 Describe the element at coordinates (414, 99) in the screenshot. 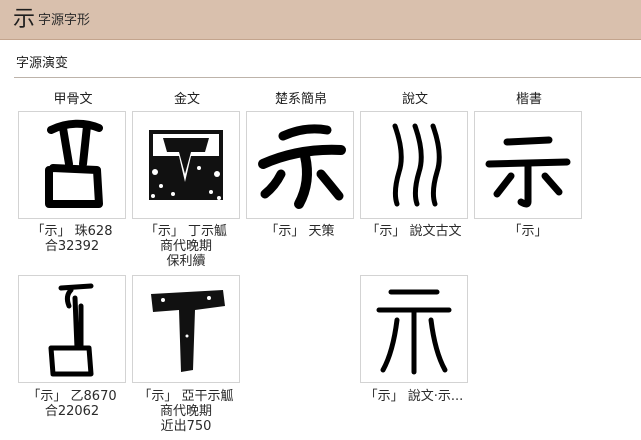

I see `column-header-shuowen: 說文` at that location.